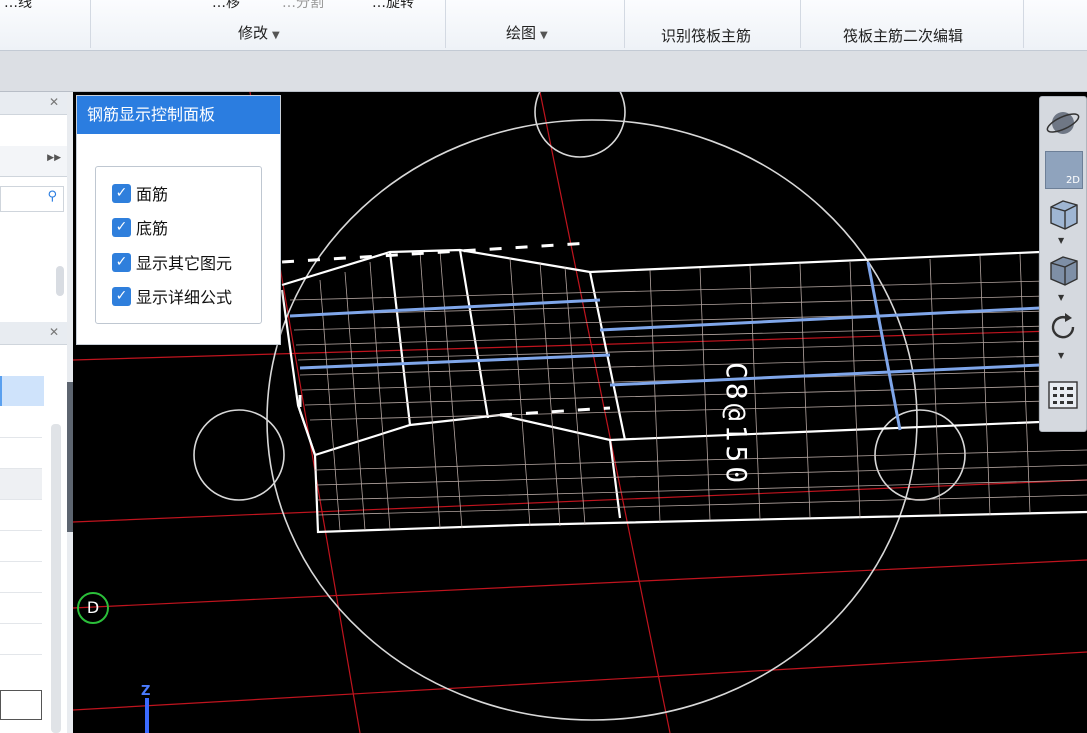 The height and width of the screenshot is (733, 1087). Describe the element at coordinates (736, 425) in the screenshot. I see `rebar-annotation: C8@150` at that location.